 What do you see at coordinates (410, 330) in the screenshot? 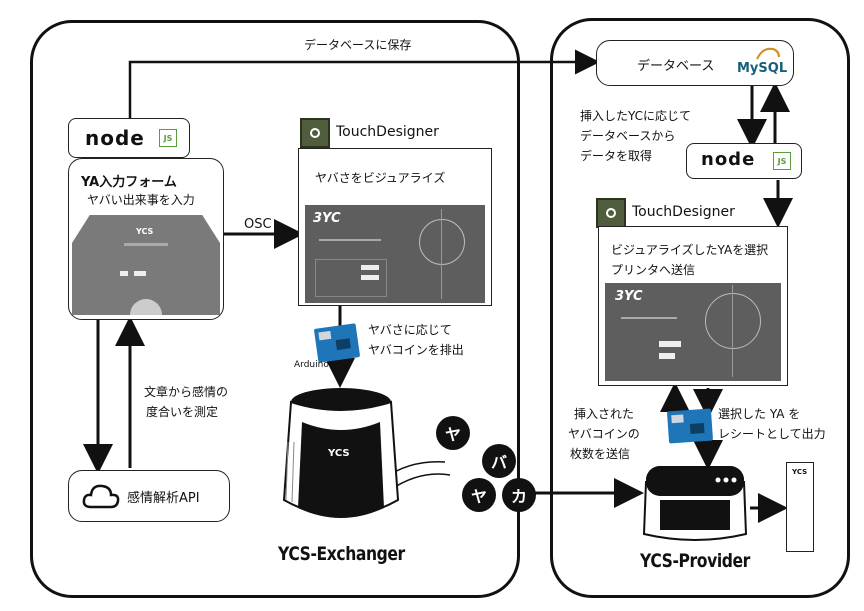
I see `arduino-caption-1: ヤバさに応じて` at bounding box center [410, 330].